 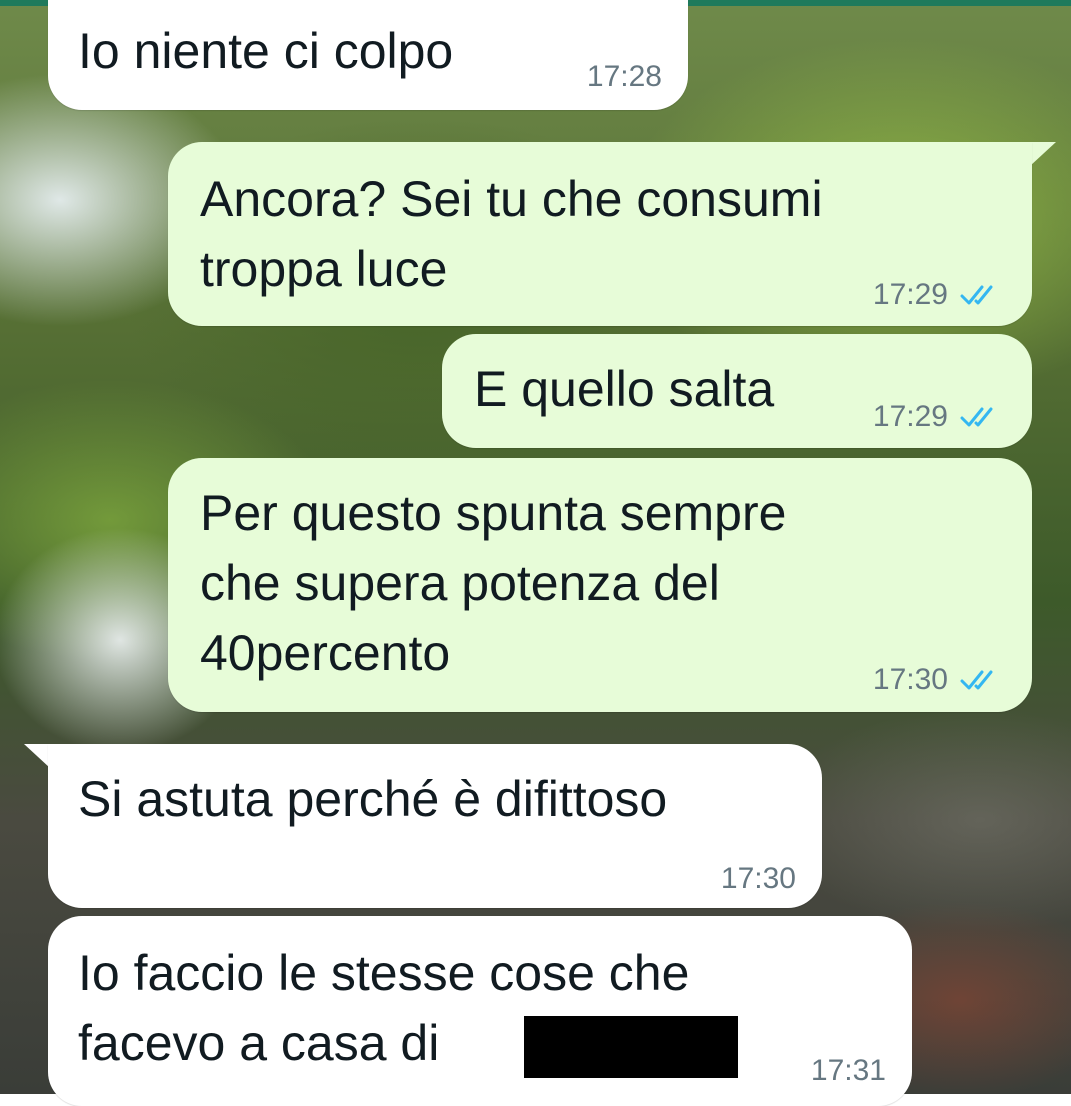 I want to click on message-text: Io niente ci colpo, so click(x=266, y=51).